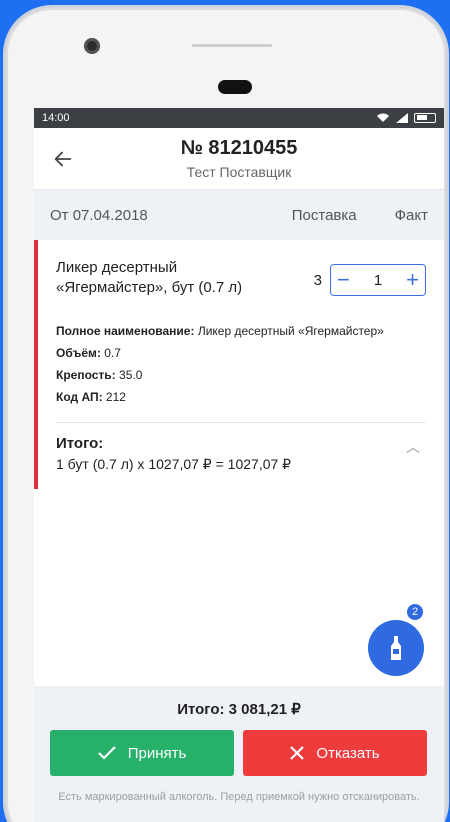  Describe the element at coordinates (239, 172) in the screenshot. I see `page-subtitle: Тест Поставщик` at that location.